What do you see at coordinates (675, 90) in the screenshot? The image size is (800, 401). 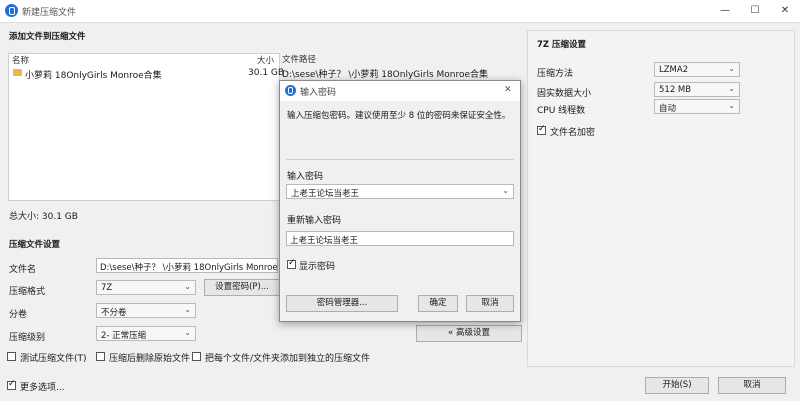 I see `block-size-value: 512 MB` at bounding box center [675, 90].